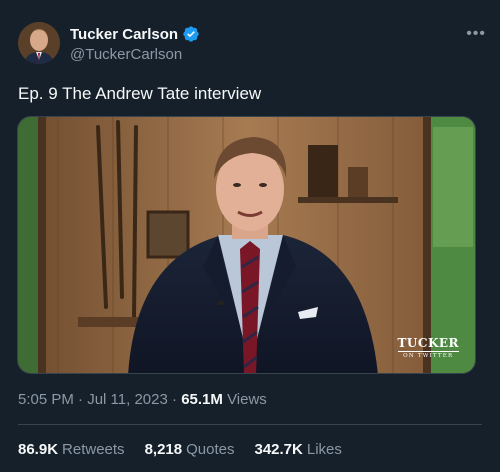 The height and width of the screenshot is (472, 500). I want to click on views-label: Views, so click(247, 399).